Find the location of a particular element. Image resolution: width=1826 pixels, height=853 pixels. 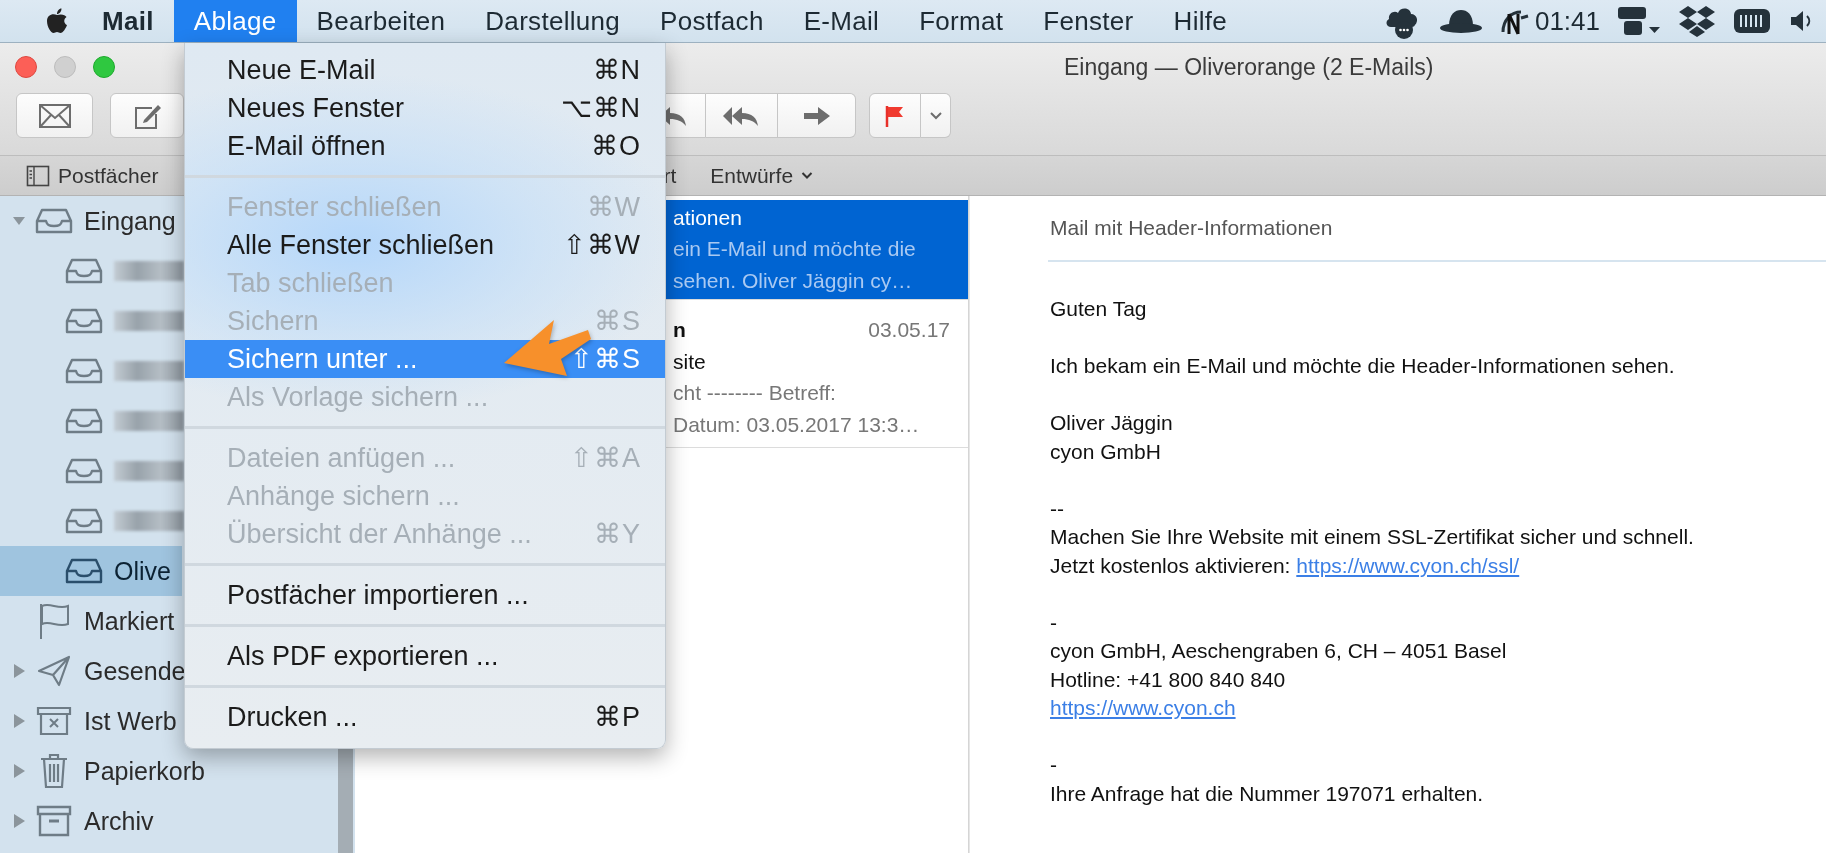

shortcut-label: ⇧⌘S is located at coordinates (605, 359).